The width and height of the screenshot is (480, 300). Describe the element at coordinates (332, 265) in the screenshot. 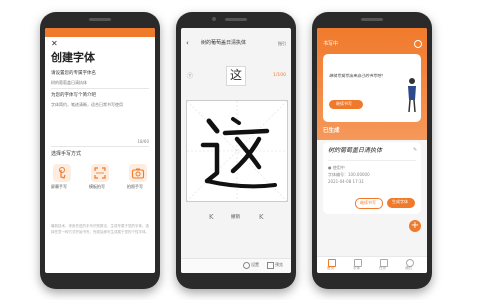

I see `nav-home: 首页` at that location.